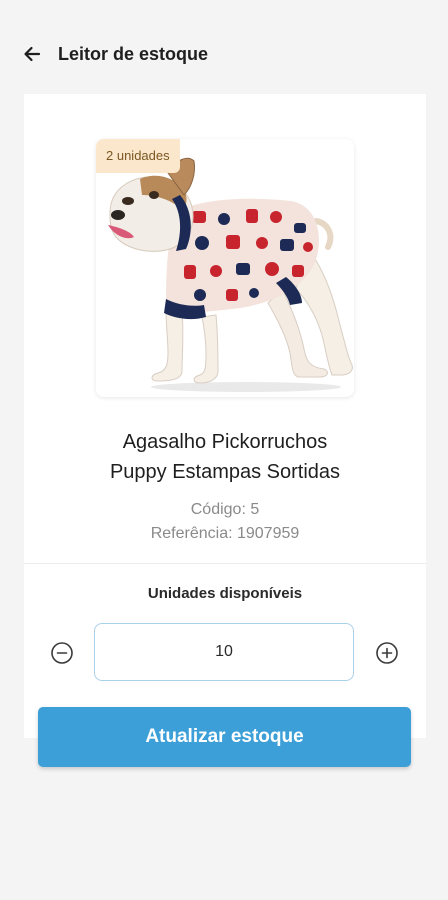 This screenshot has height=900, width=448. Describe the element at coordinates (225, 533) in the screenshot. I see `product-reference: Referência: 1907959` at that location.